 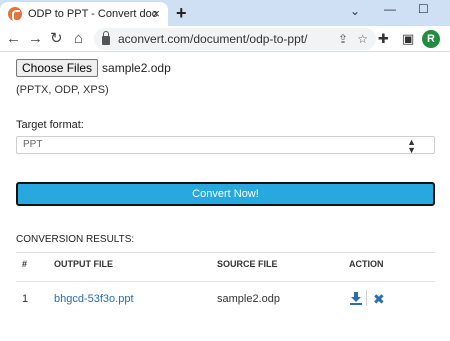 What do you see at coordinates (225, 145) in the screenshot?
I see `target-format-select: PPT ▲ ▼` at bounding box center [225, 145].